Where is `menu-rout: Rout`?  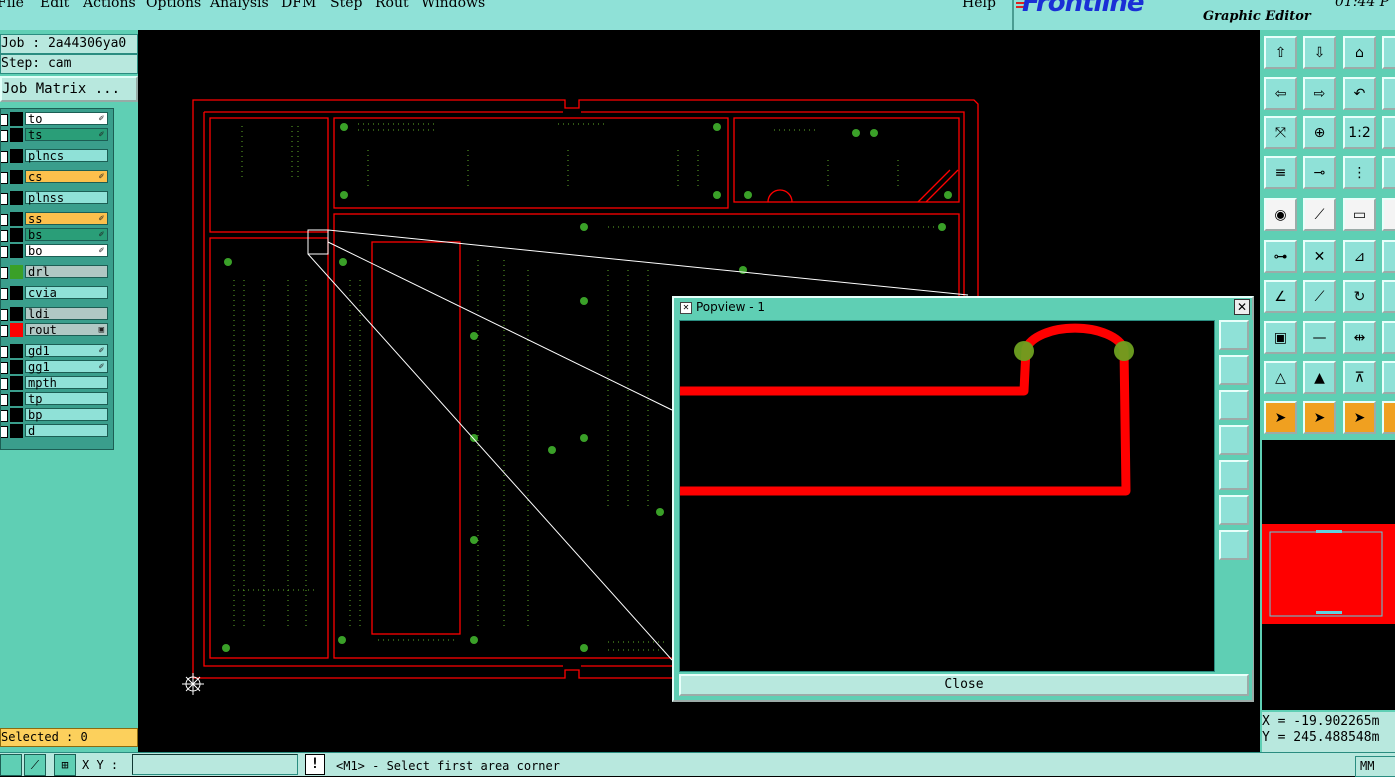 menu-rout: Rout is located at coordinates (392, 5).